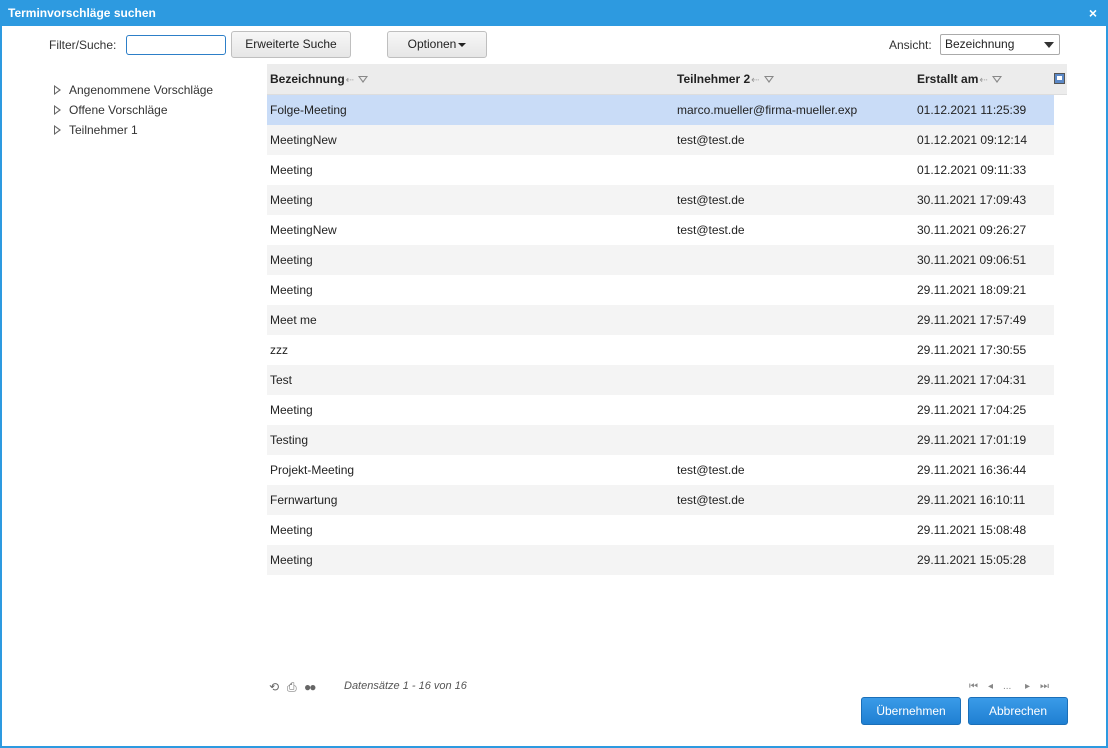 The image size is (1108, 748). What do you see at coordinates (312, 470) in the screenshot?
I see `cell-bezeichnung: Projekt-Meeting` at bounding box center [312, 470].